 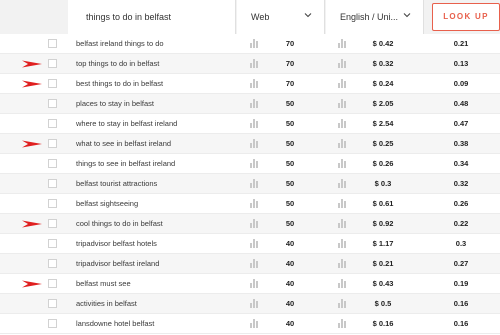 What do you see at coordinates (118, 263) in the screenshot?
I see `keyword-cell: tripadvisor belfast ireland` at bounding box center [118, 263].